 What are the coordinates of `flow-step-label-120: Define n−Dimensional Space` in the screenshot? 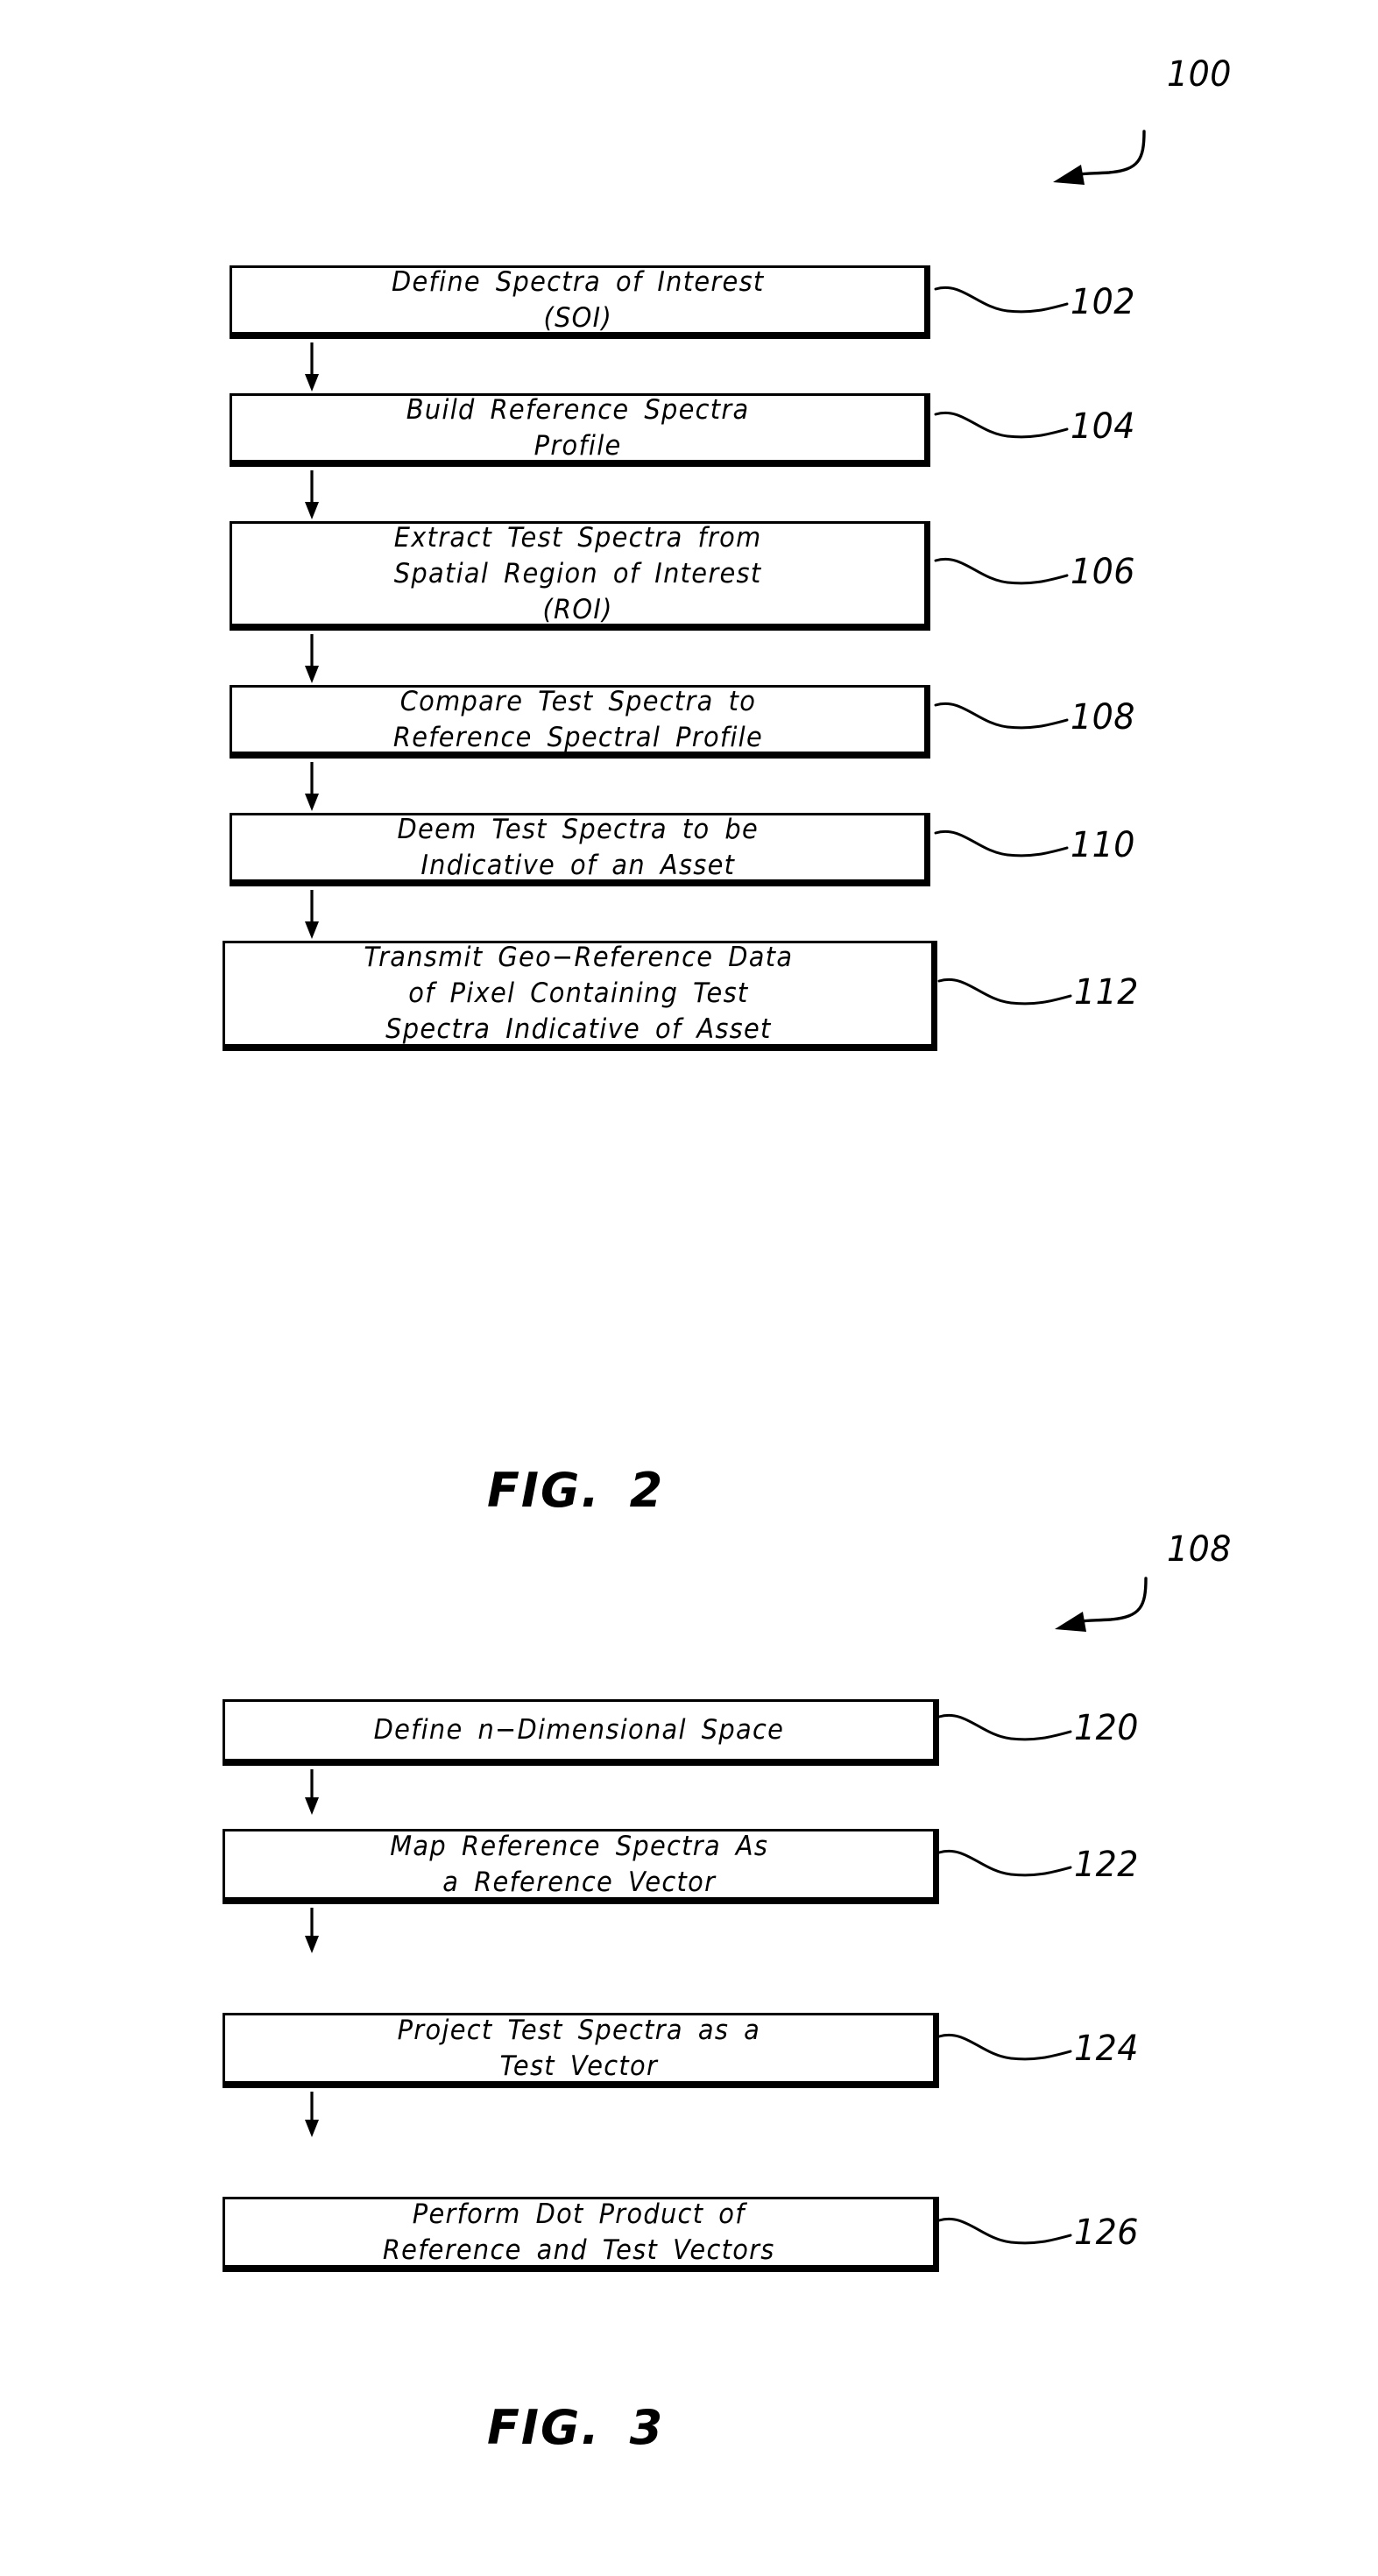 It's located at (579, 1730).